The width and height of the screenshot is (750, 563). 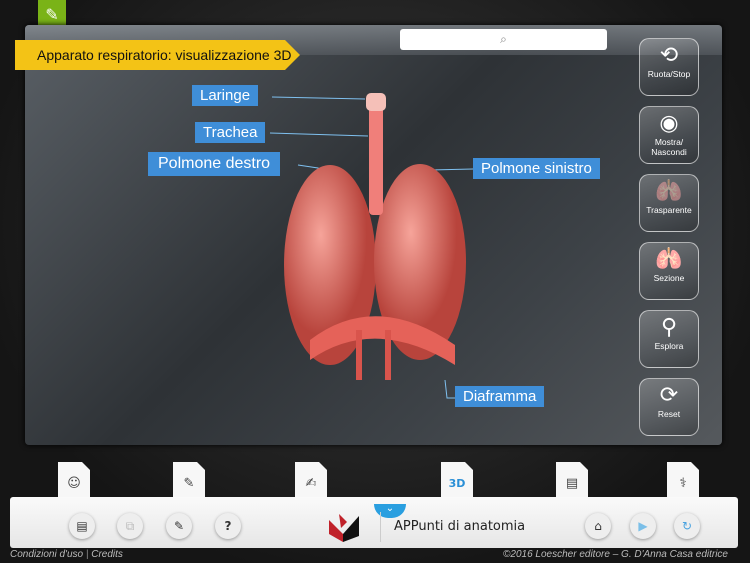 I want to click on terms-link: Condizioni d'uso, so click(x=46, y=554).